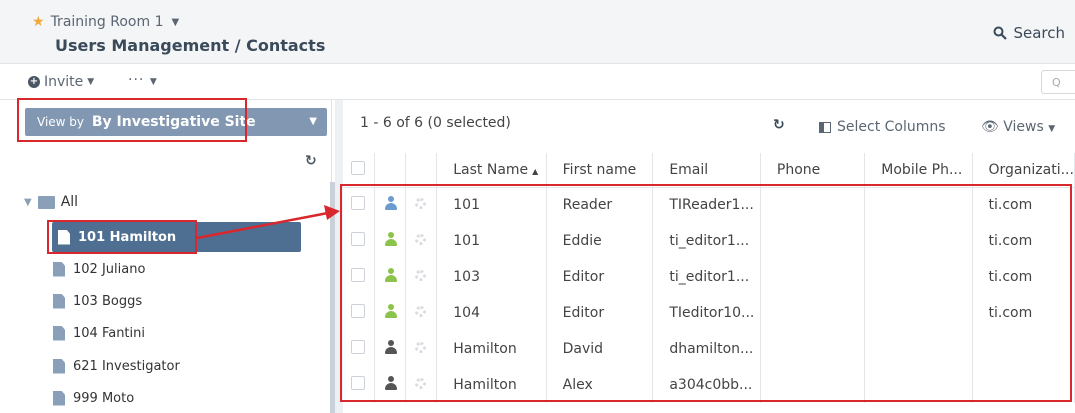  Describe the element at coordinates (421, 170) in the screenshot. I see `column-header-settings` at that location.